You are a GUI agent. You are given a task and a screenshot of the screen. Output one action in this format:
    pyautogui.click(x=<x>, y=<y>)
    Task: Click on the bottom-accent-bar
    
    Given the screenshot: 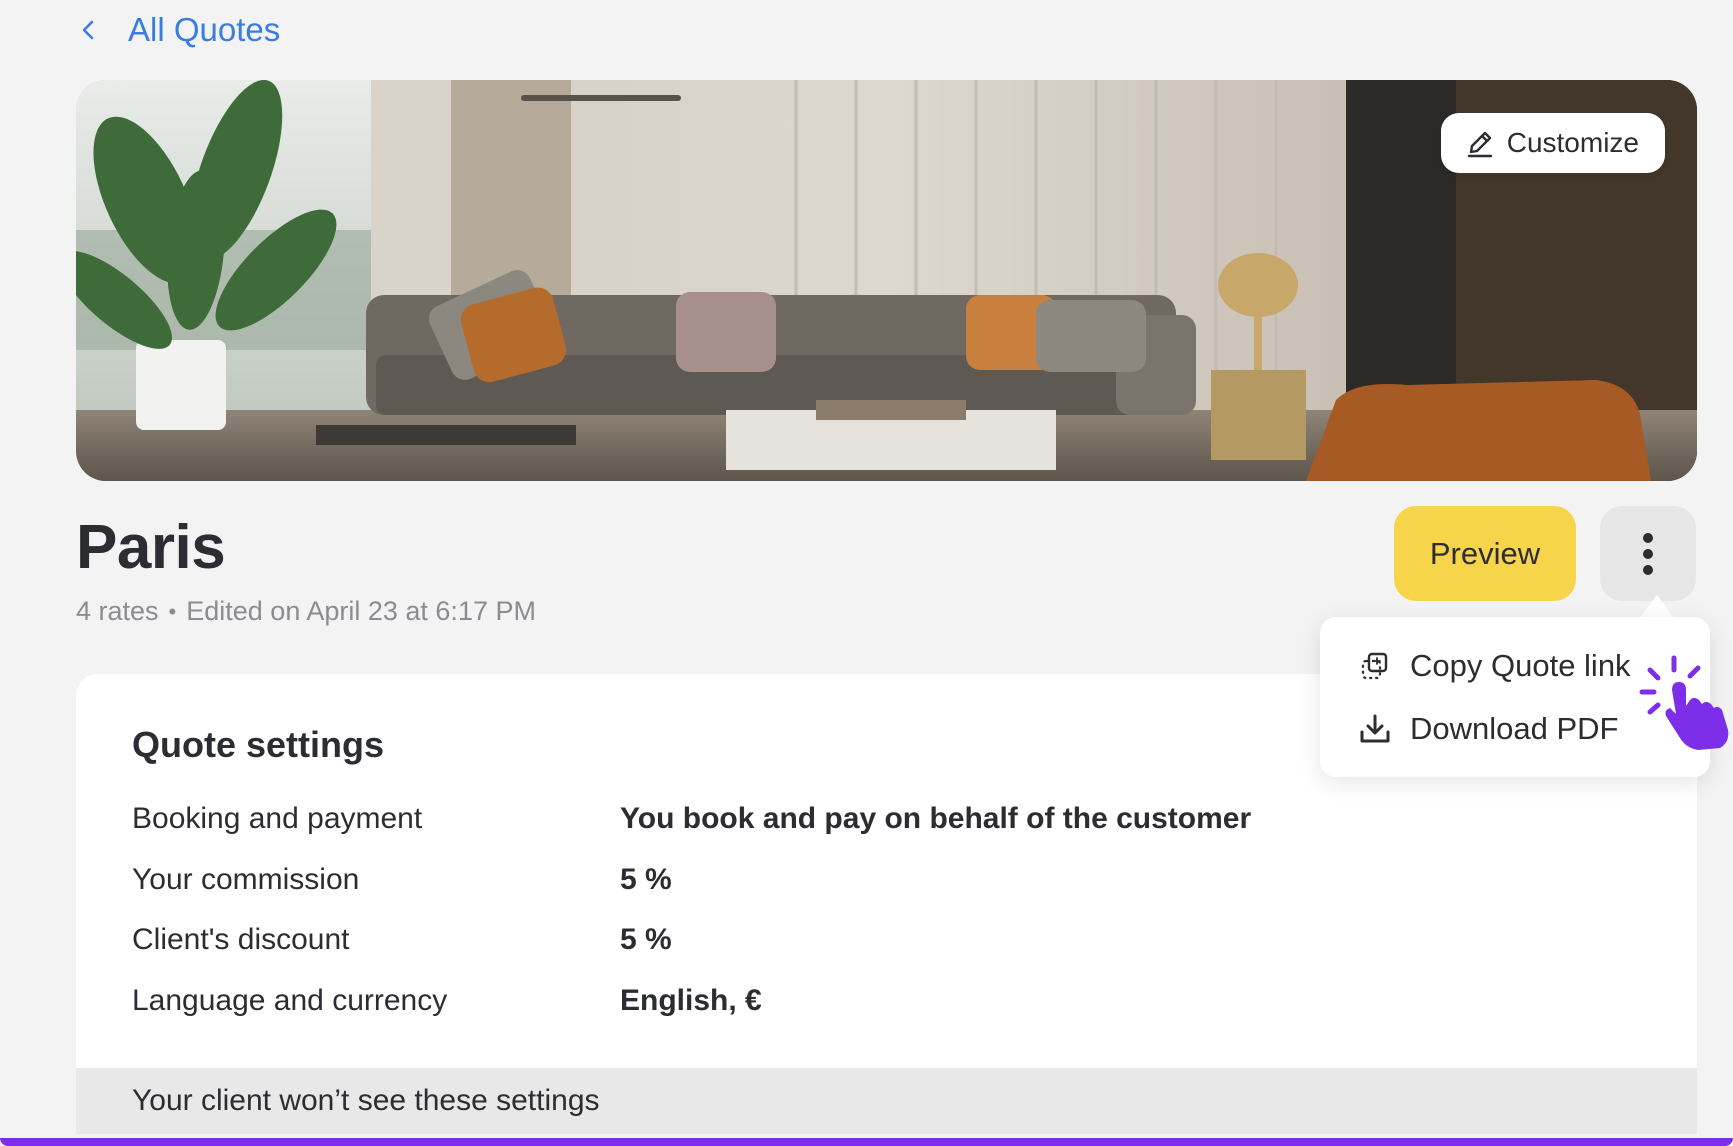 What is the action you would take?
    pyautogui.click(x=866, y=1142)
    